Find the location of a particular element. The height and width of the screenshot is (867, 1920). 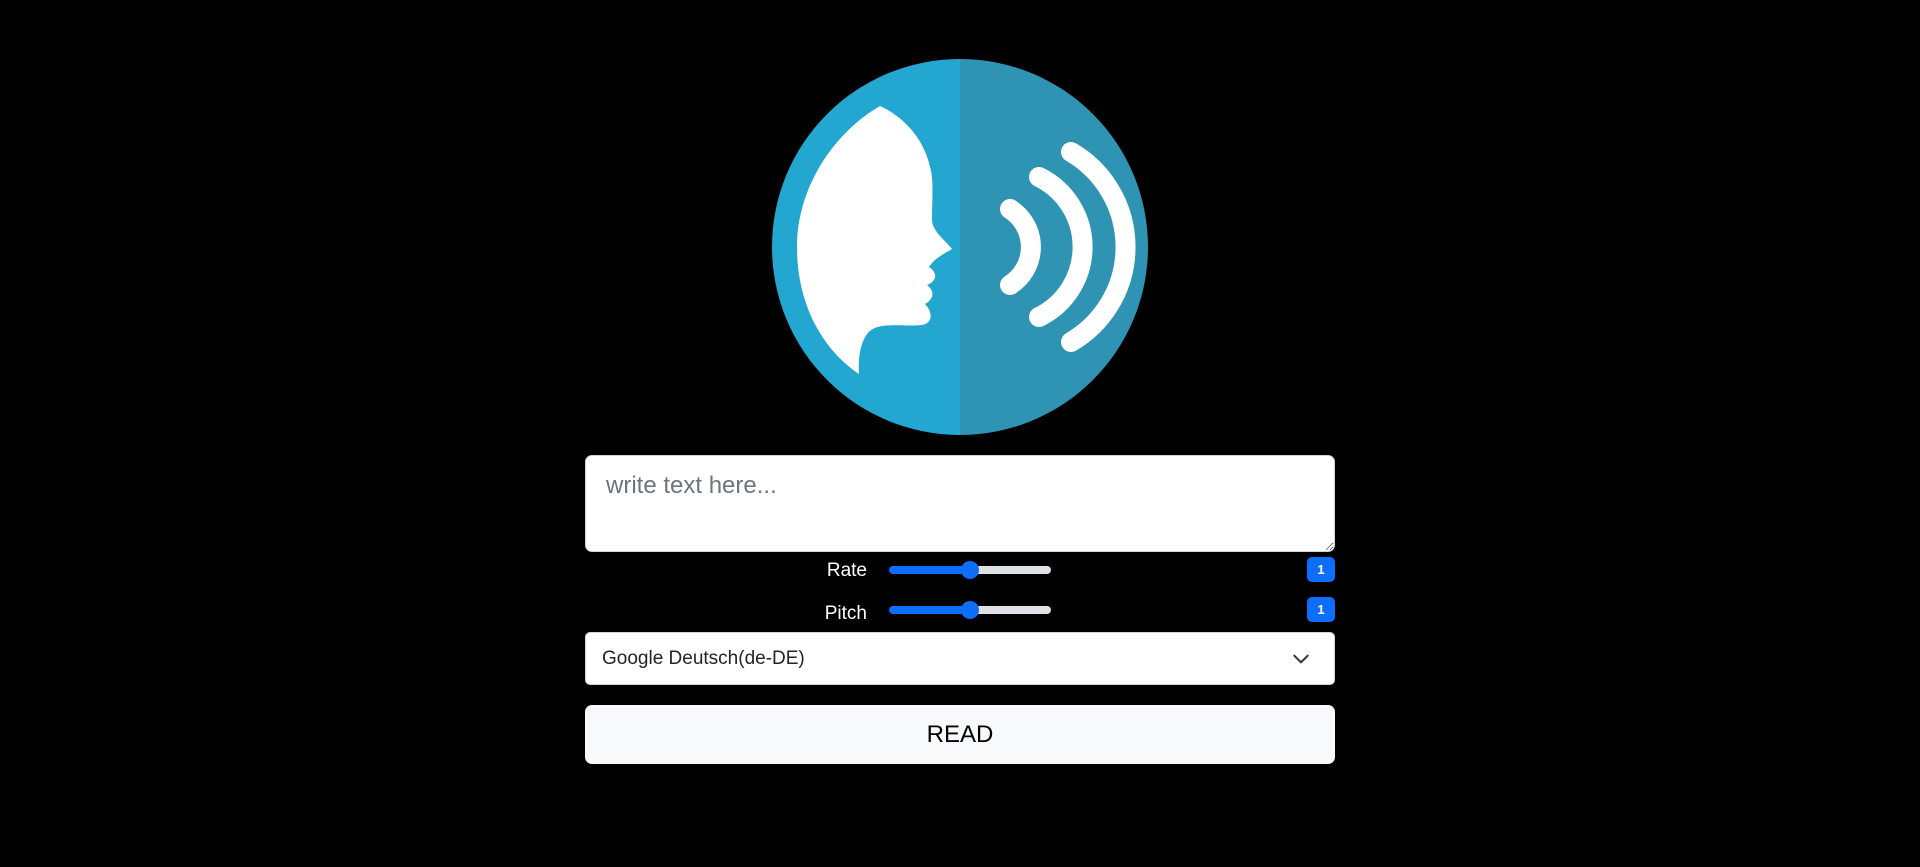

rate-label: Rate is located at coordinates (846, 570).